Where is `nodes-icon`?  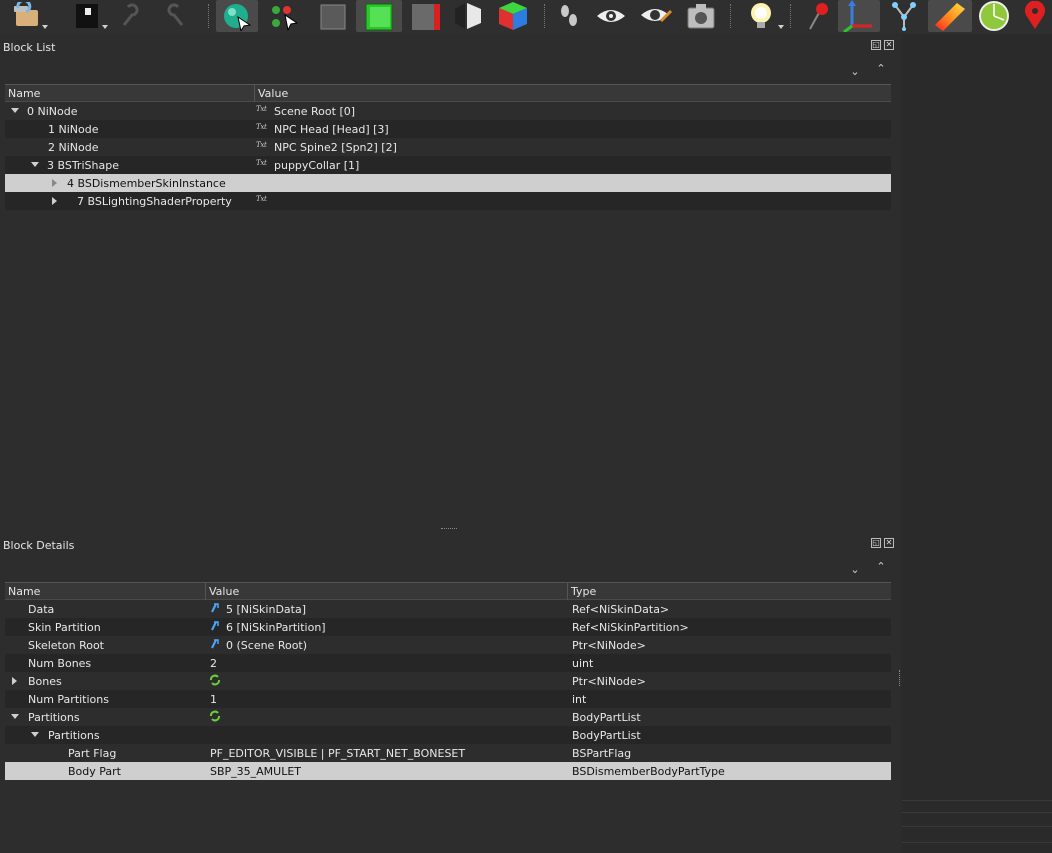
nodes-icon is located at coordinates (285, 18).